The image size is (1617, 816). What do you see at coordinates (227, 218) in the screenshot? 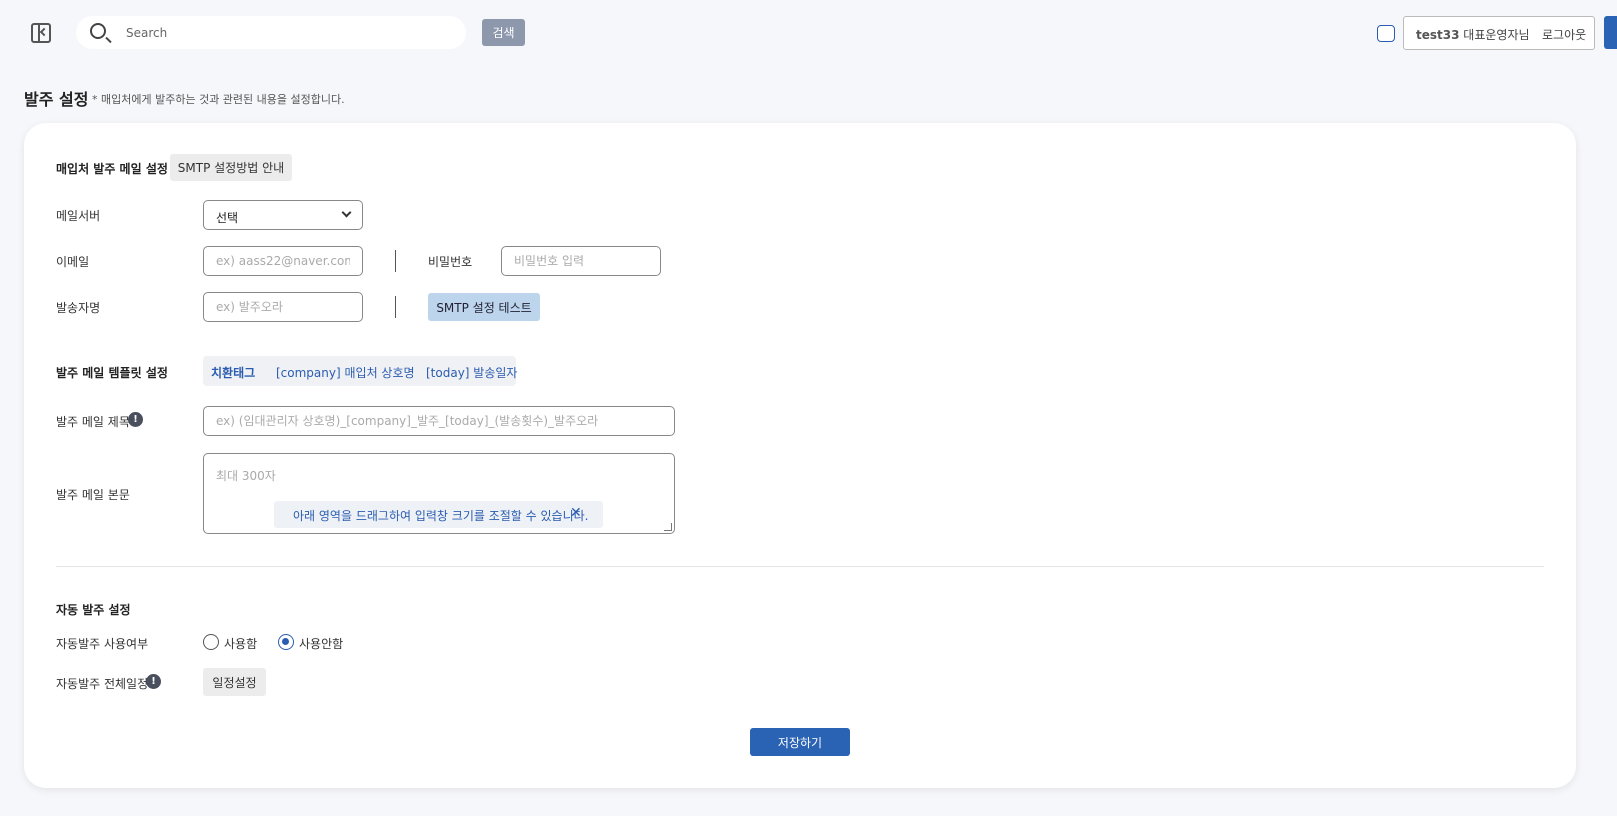
I see `mail-server-value: 선택` at bounding box center [227, 218].